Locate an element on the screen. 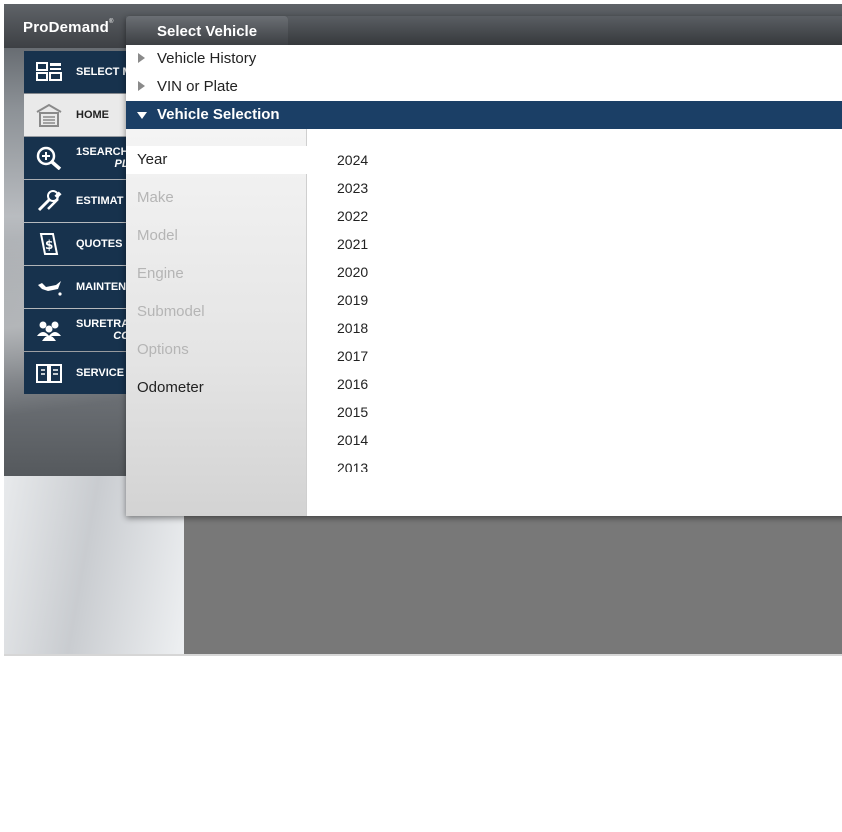 The image size is (842, 832). price-tag-icon: $ is located at coordinates (49, 244).